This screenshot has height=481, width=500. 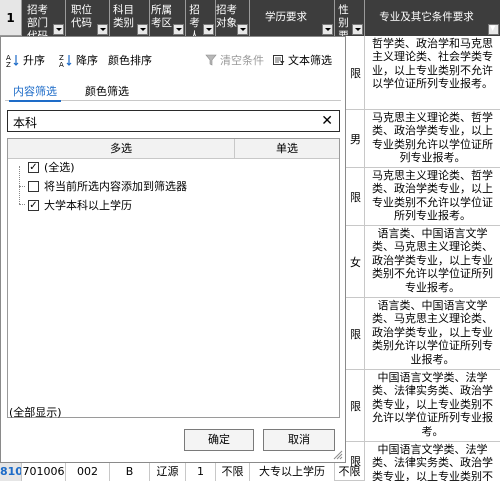 What do you see at coordinates (173, 121) in the screenshot?
I see `filter-search-input: 本科 ✕` at bounding box center [173, 121].